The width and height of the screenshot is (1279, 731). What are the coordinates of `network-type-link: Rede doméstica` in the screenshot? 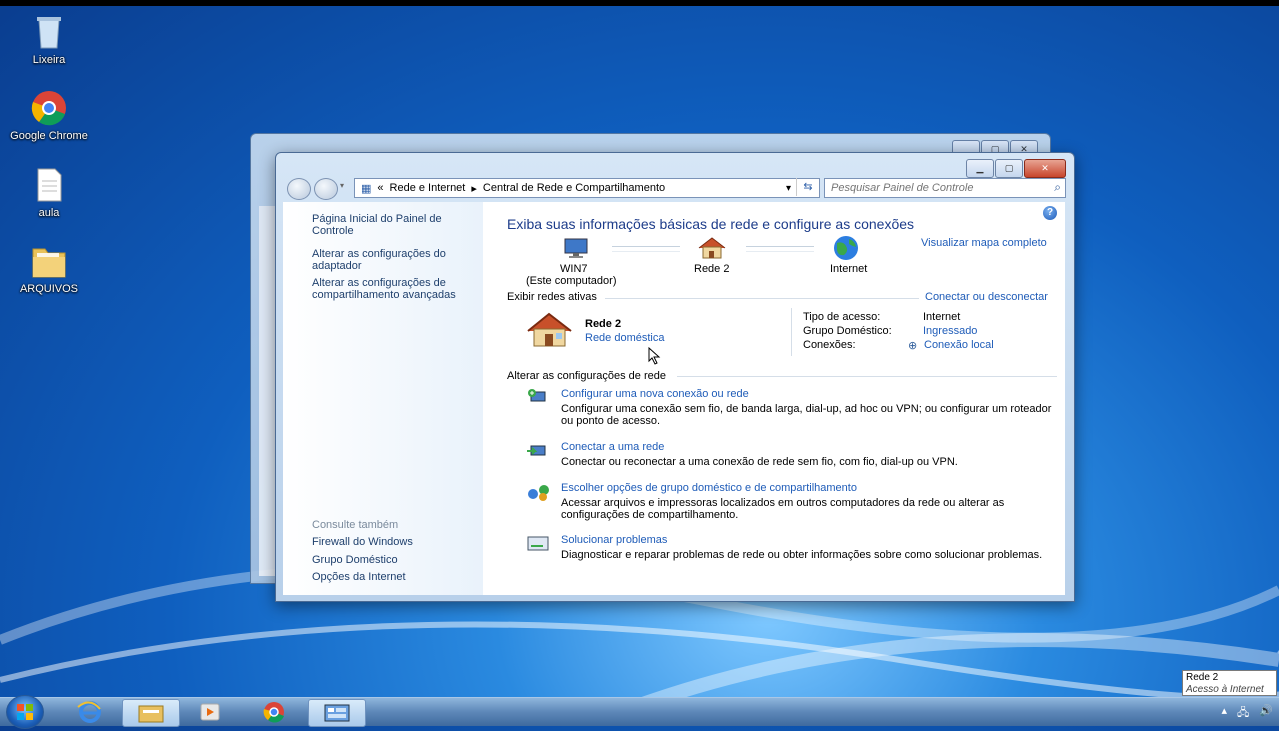 It's located at (625, 338).